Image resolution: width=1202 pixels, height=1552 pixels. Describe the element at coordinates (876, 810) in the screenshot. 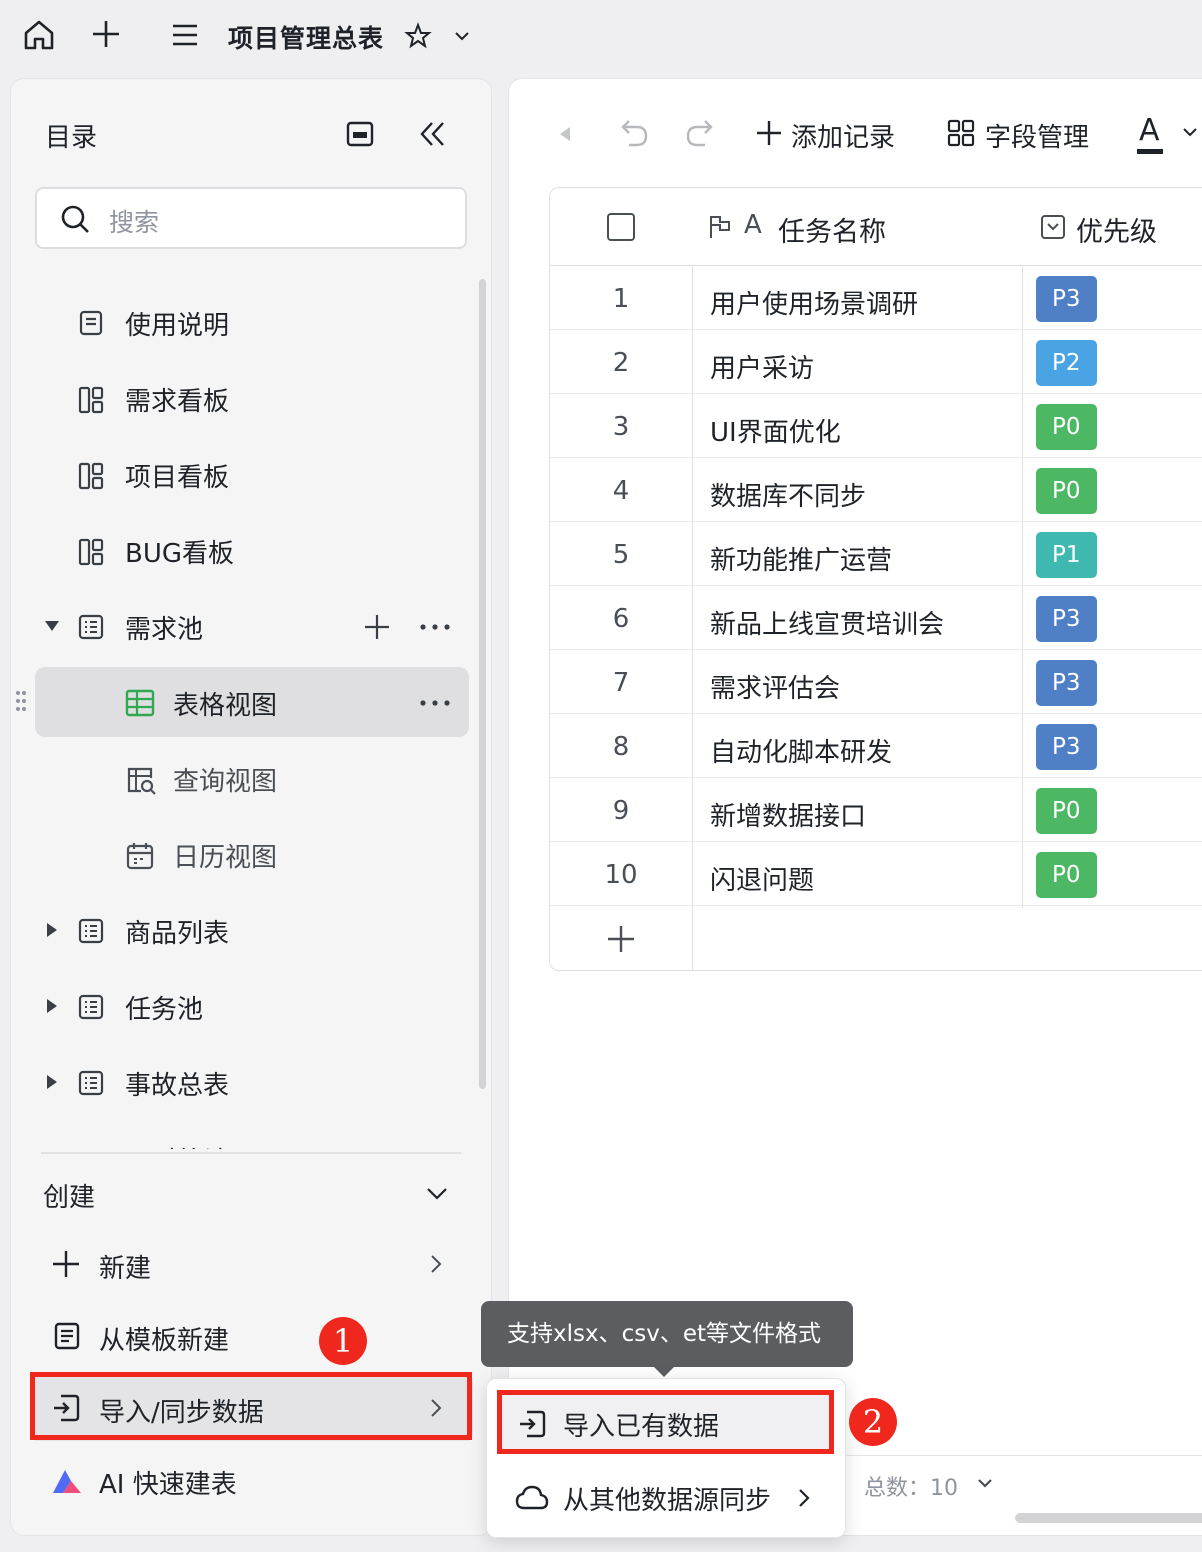

I see `table-row: 9 新增数据接口 P0` at that location.